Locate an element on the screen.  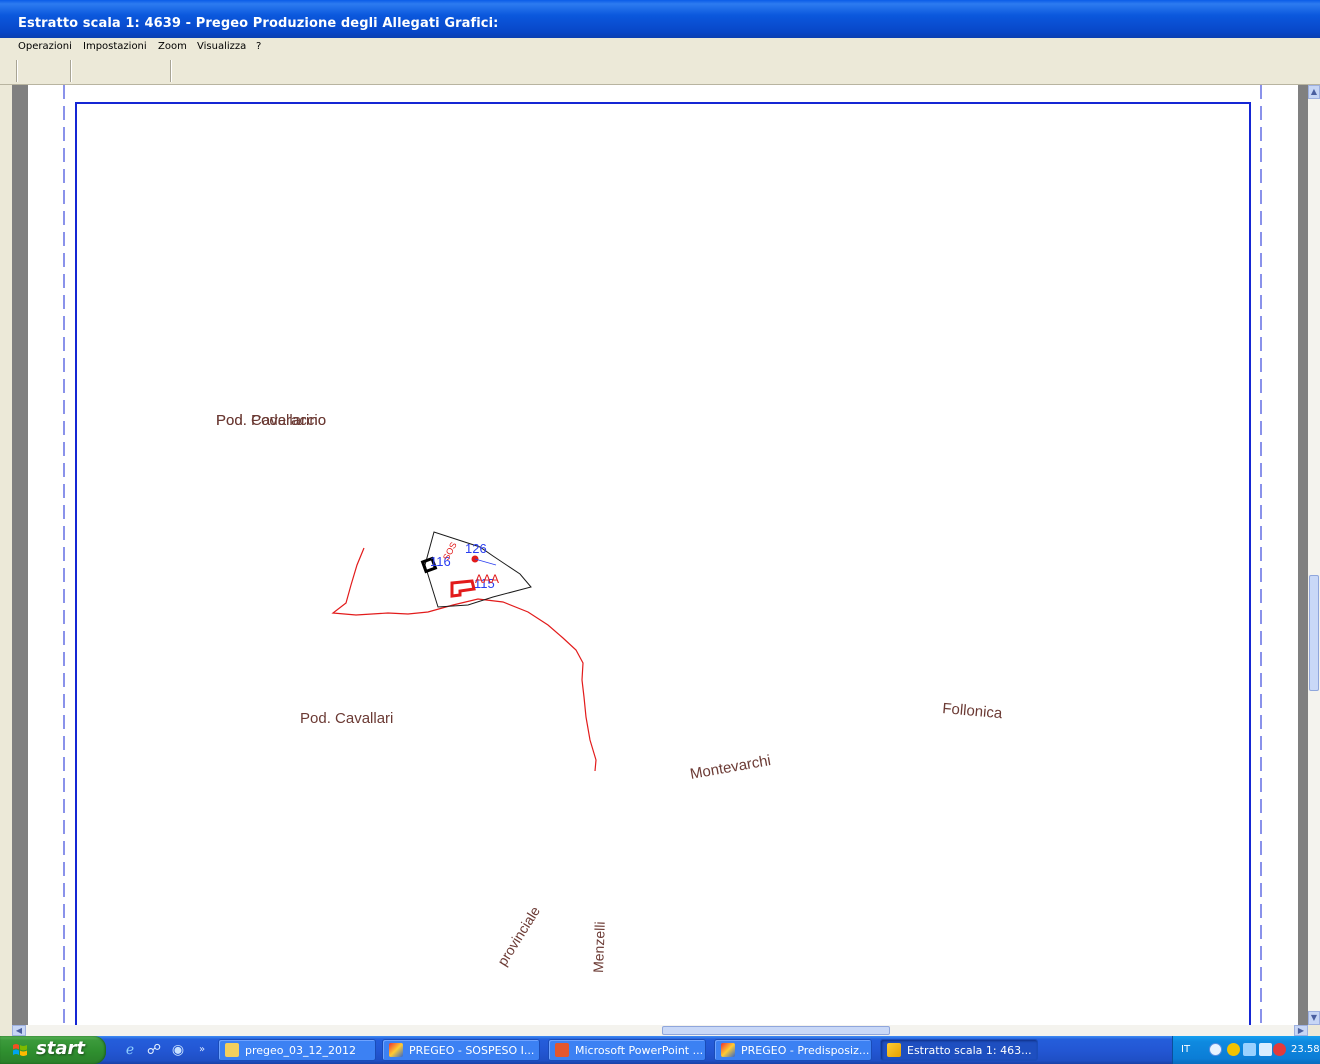
map-label-provinciale: provinciale is located at coordinates (518, 935).